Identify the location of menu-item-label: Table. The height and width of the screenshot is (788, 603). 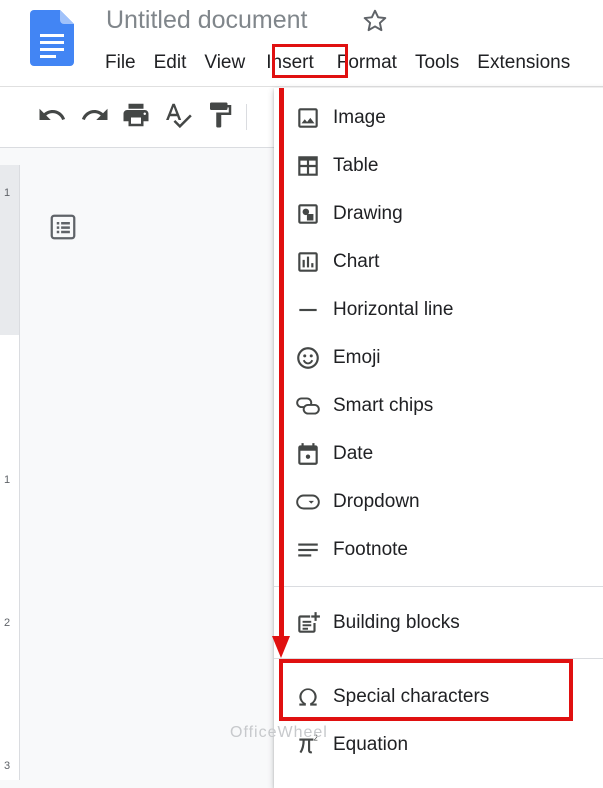
(356, 165).